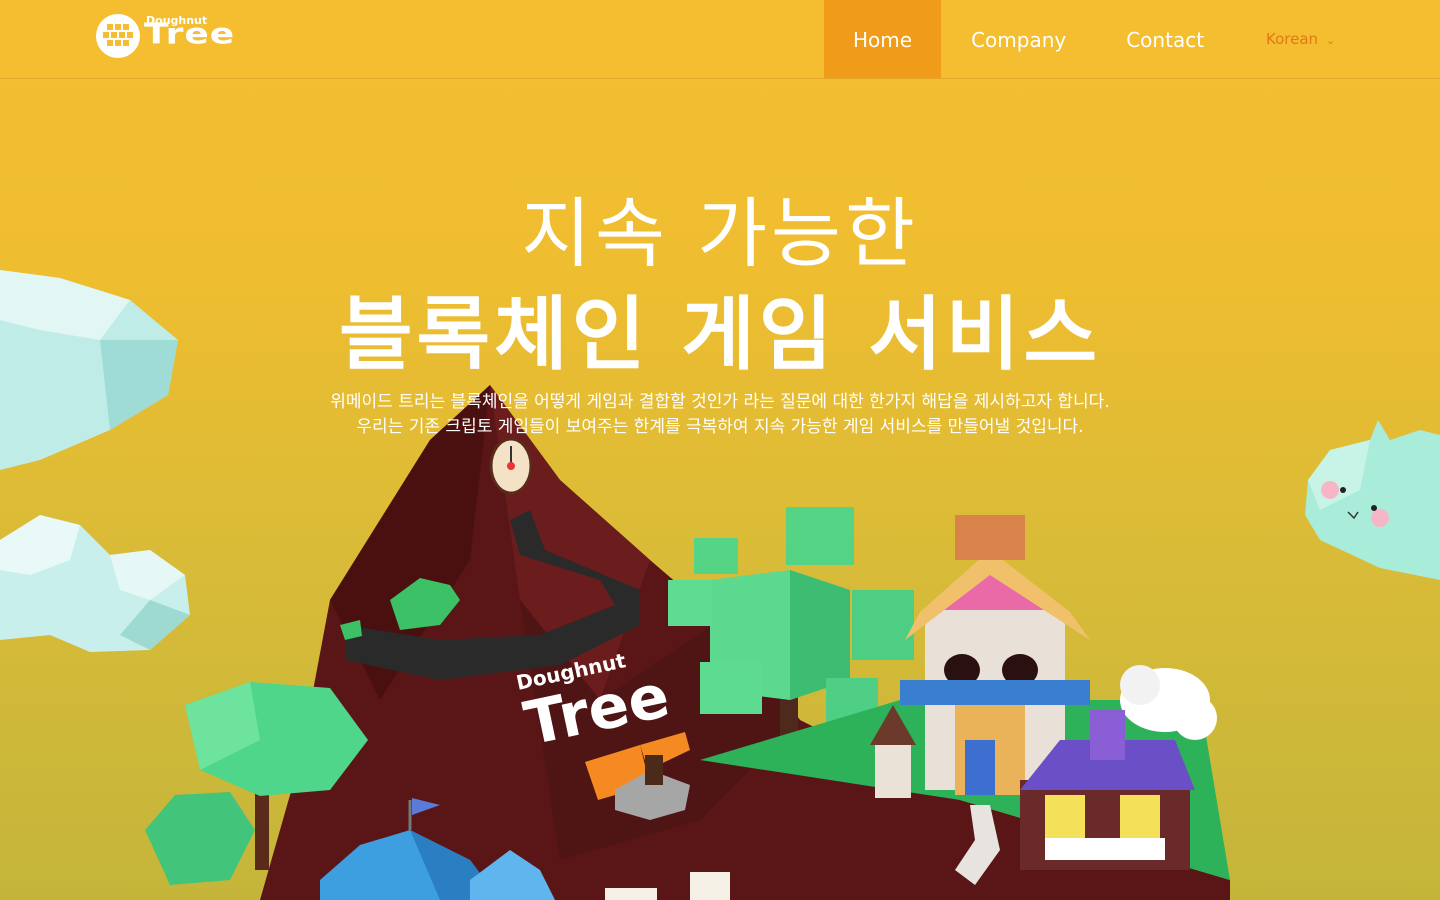 The width and height of the screenshot is (1440, 900). What do you see at coordinates (597, 710) in the screenshot?
I see `sign-big-text: Tree` at bounding box center [597, 710].